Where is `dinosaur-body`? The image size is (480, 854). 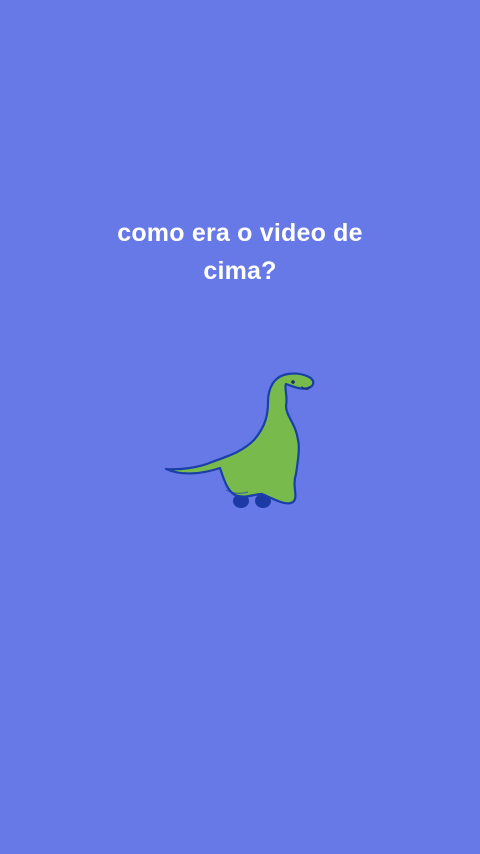 dinosaur-body is located at coordinates (239, 438).